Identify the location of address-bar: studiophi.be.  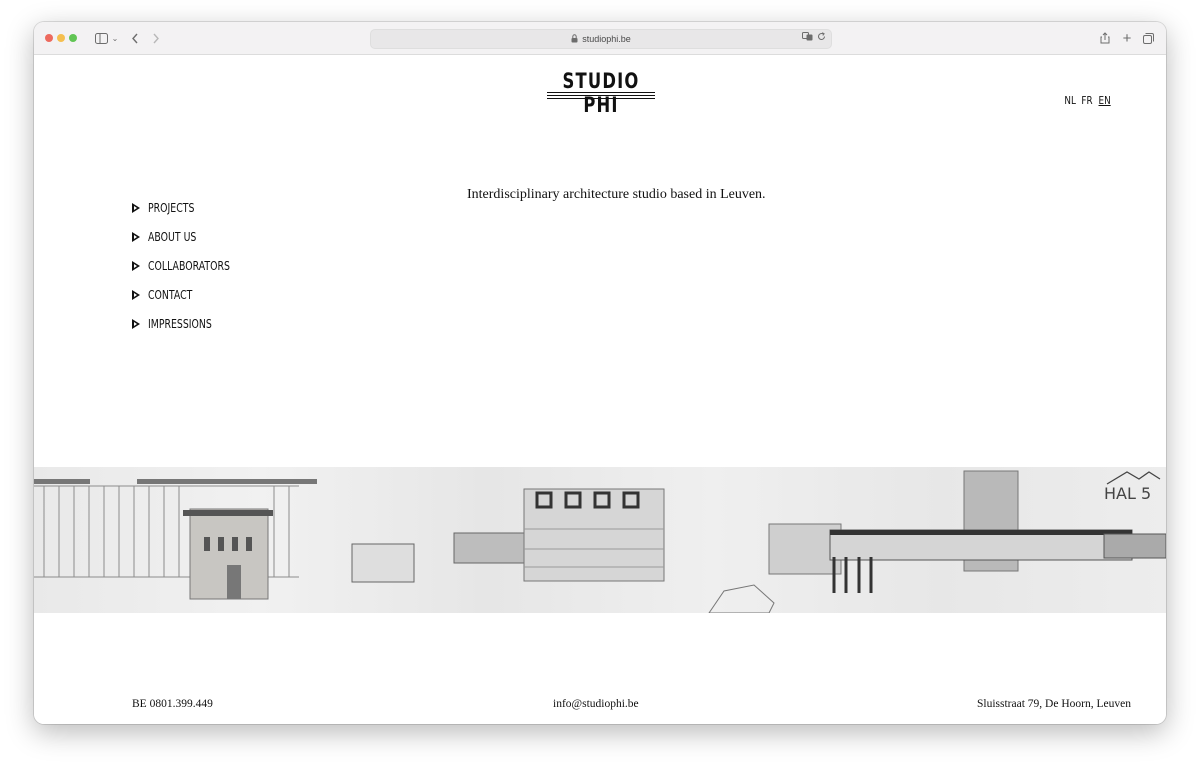
(601, 39).